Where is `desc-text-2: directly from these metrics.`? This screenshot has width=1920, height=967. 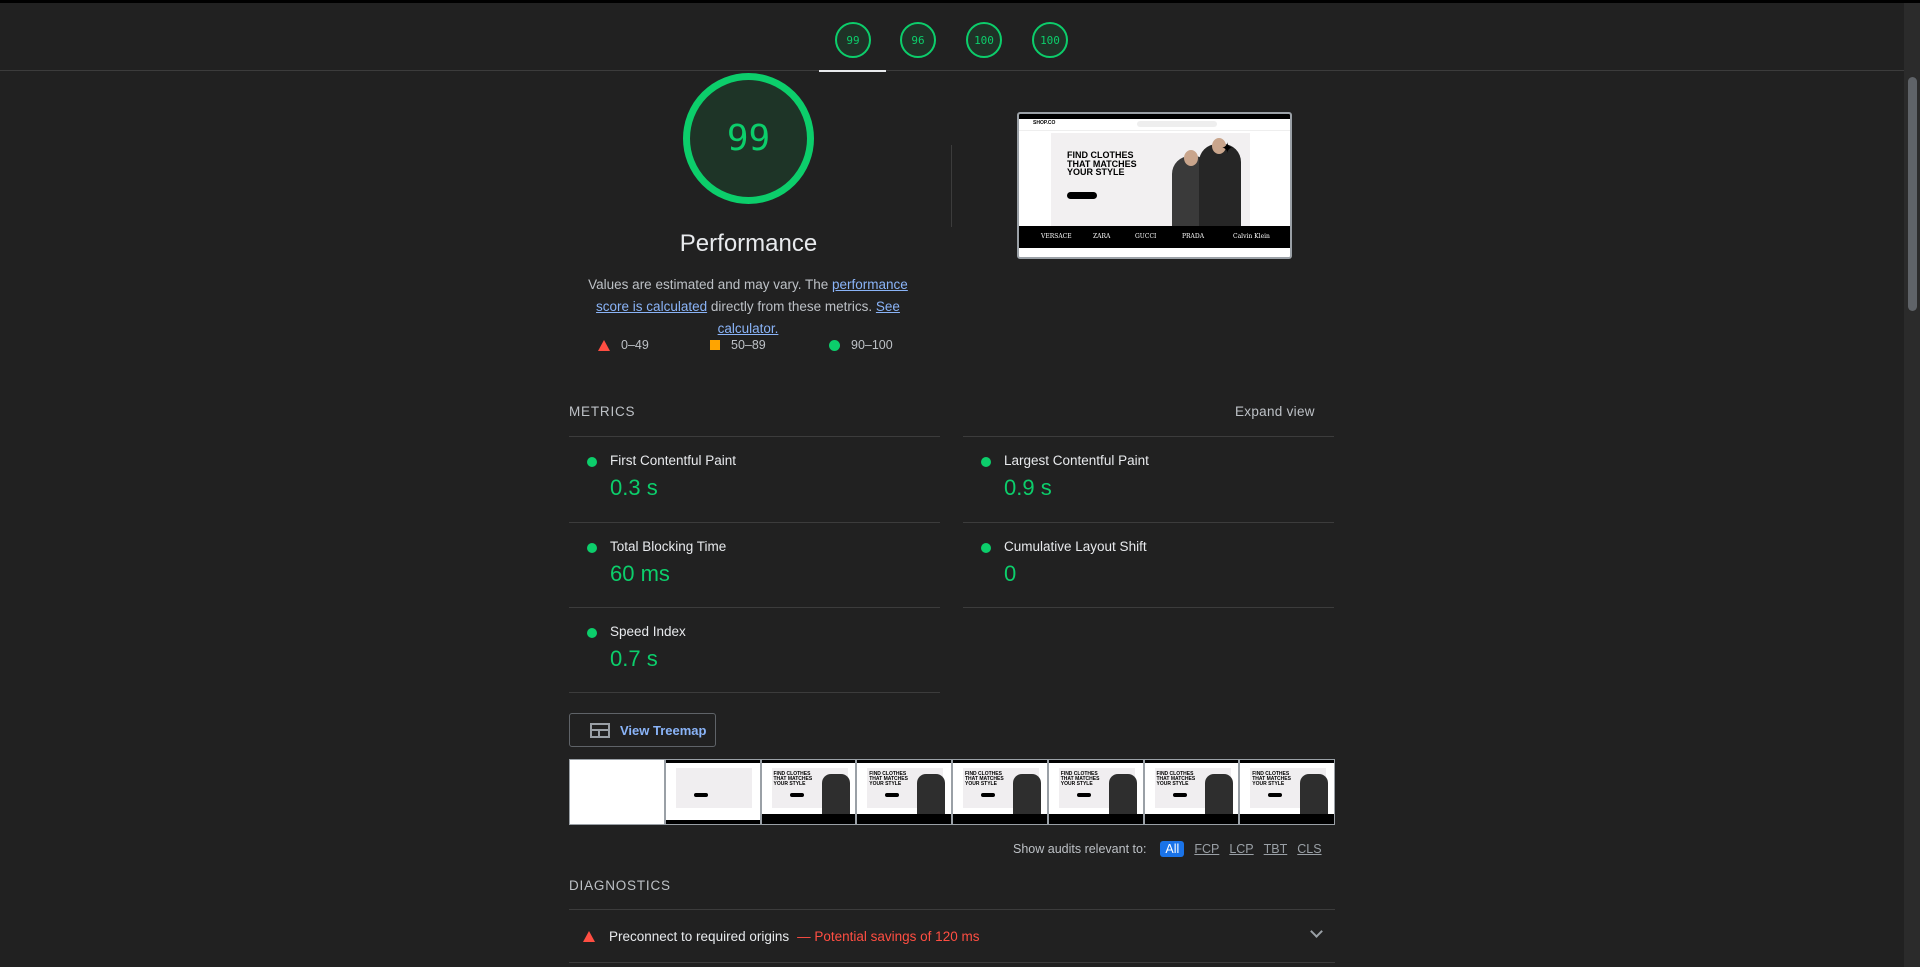
desc-text-2: directly from these metrics. is located at coordinates (791, 306).